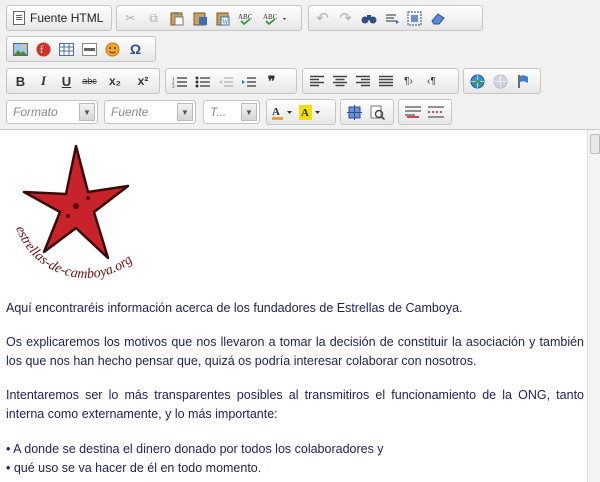 This screenshot has width=600, height=482. What do you see at coordinates (354, 112) in the screenshot?
I see `maximize-button` at bounding box center [354, 112].